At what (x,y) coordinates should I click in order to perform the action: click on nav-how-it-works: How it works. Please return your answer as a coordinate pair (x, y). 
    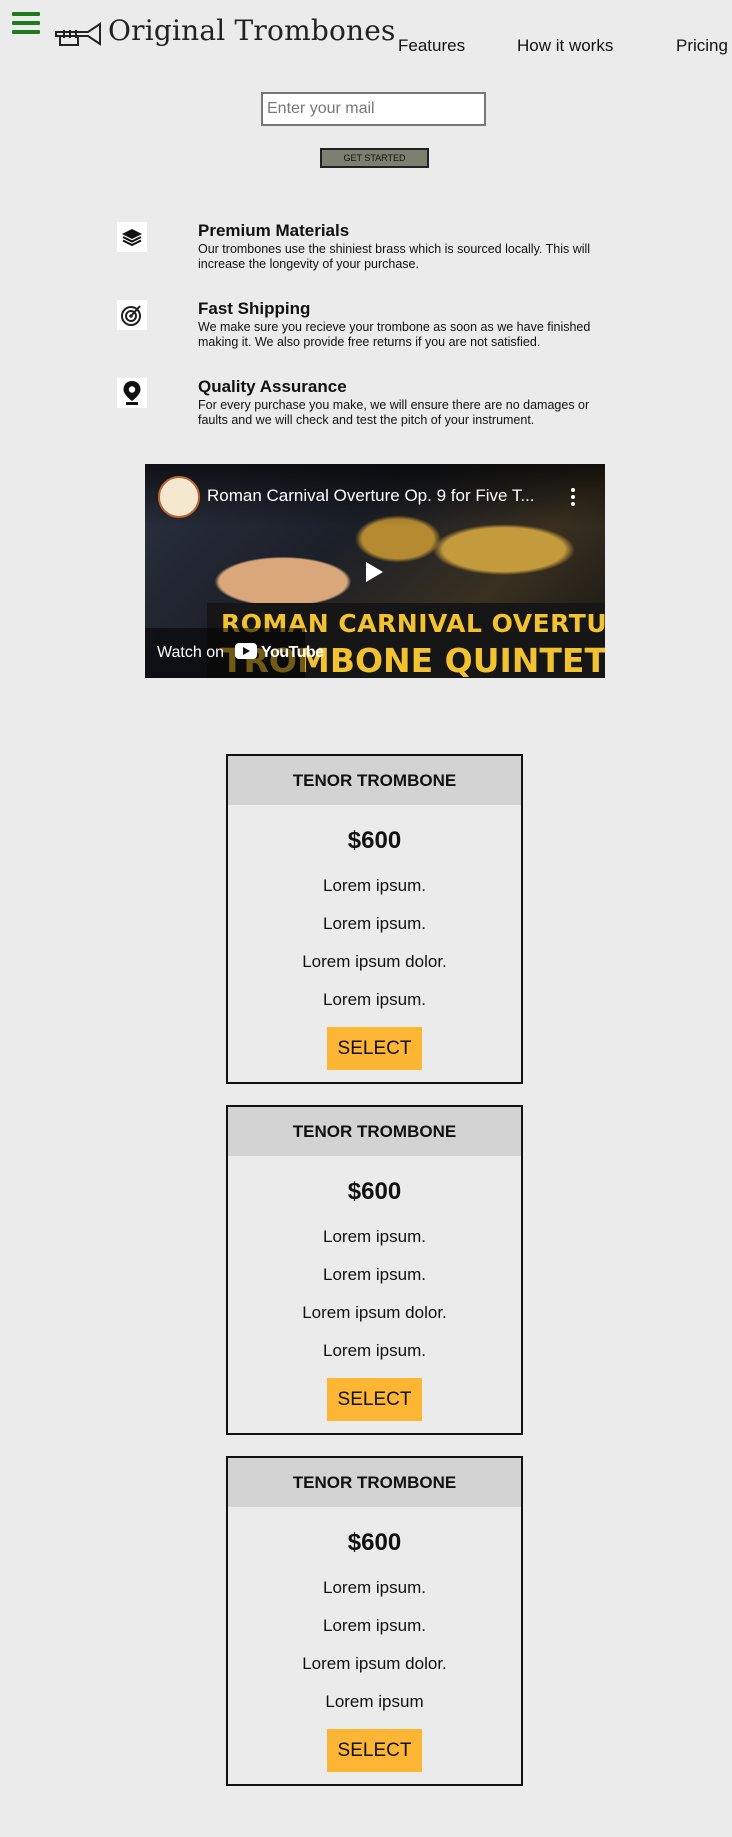
    Looking at the image, I should click on (565, 46).